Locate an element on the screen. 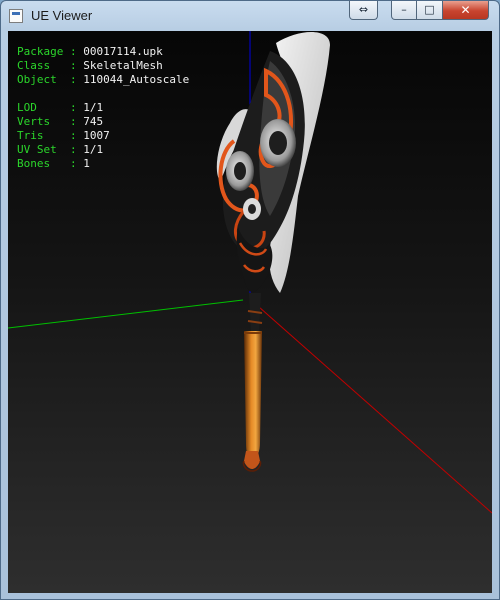  y-axis-line is located at coordinates (126, 314).